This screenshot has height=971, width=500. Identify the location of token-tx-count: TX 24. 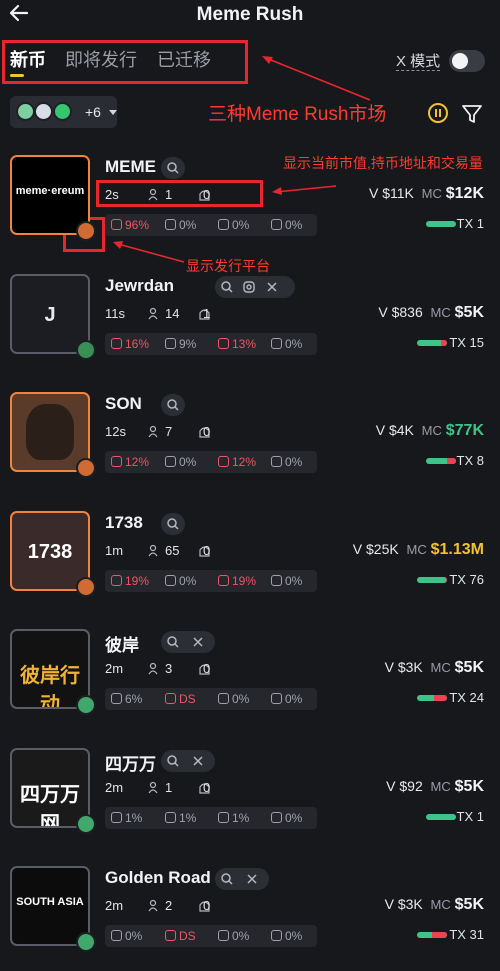
(466, 697).